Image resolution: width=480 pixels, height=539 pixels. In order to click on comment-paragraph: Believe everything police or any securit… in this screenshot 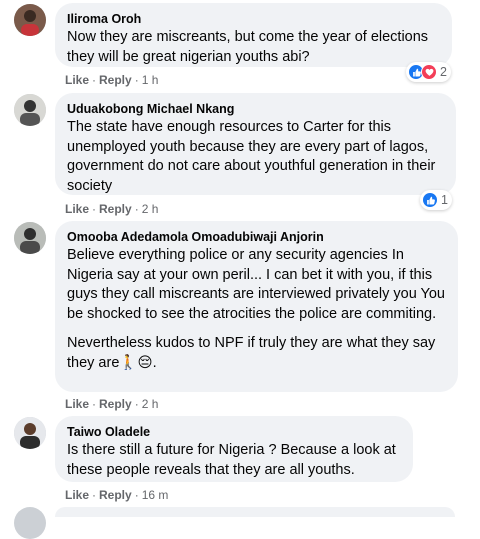, I will do `click(256, 284)`.